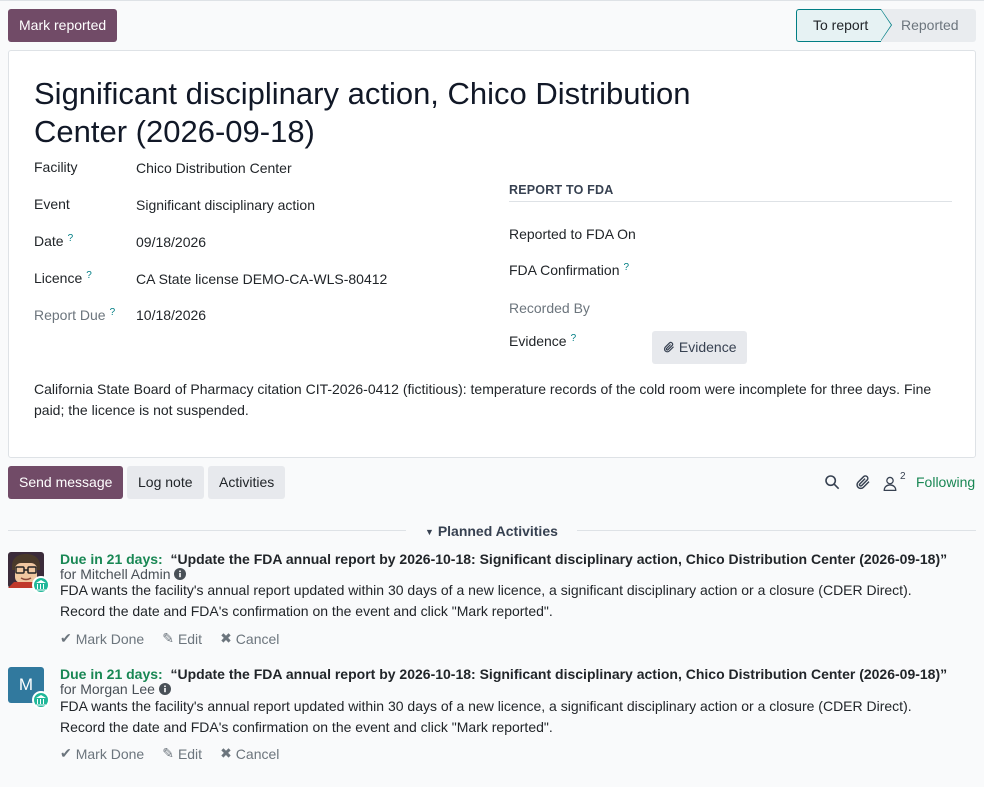  What do you see at coordinates (171, 242) in the screenshot?
I see `date-value: 09/18/2026` at bounding box center [171, 242].